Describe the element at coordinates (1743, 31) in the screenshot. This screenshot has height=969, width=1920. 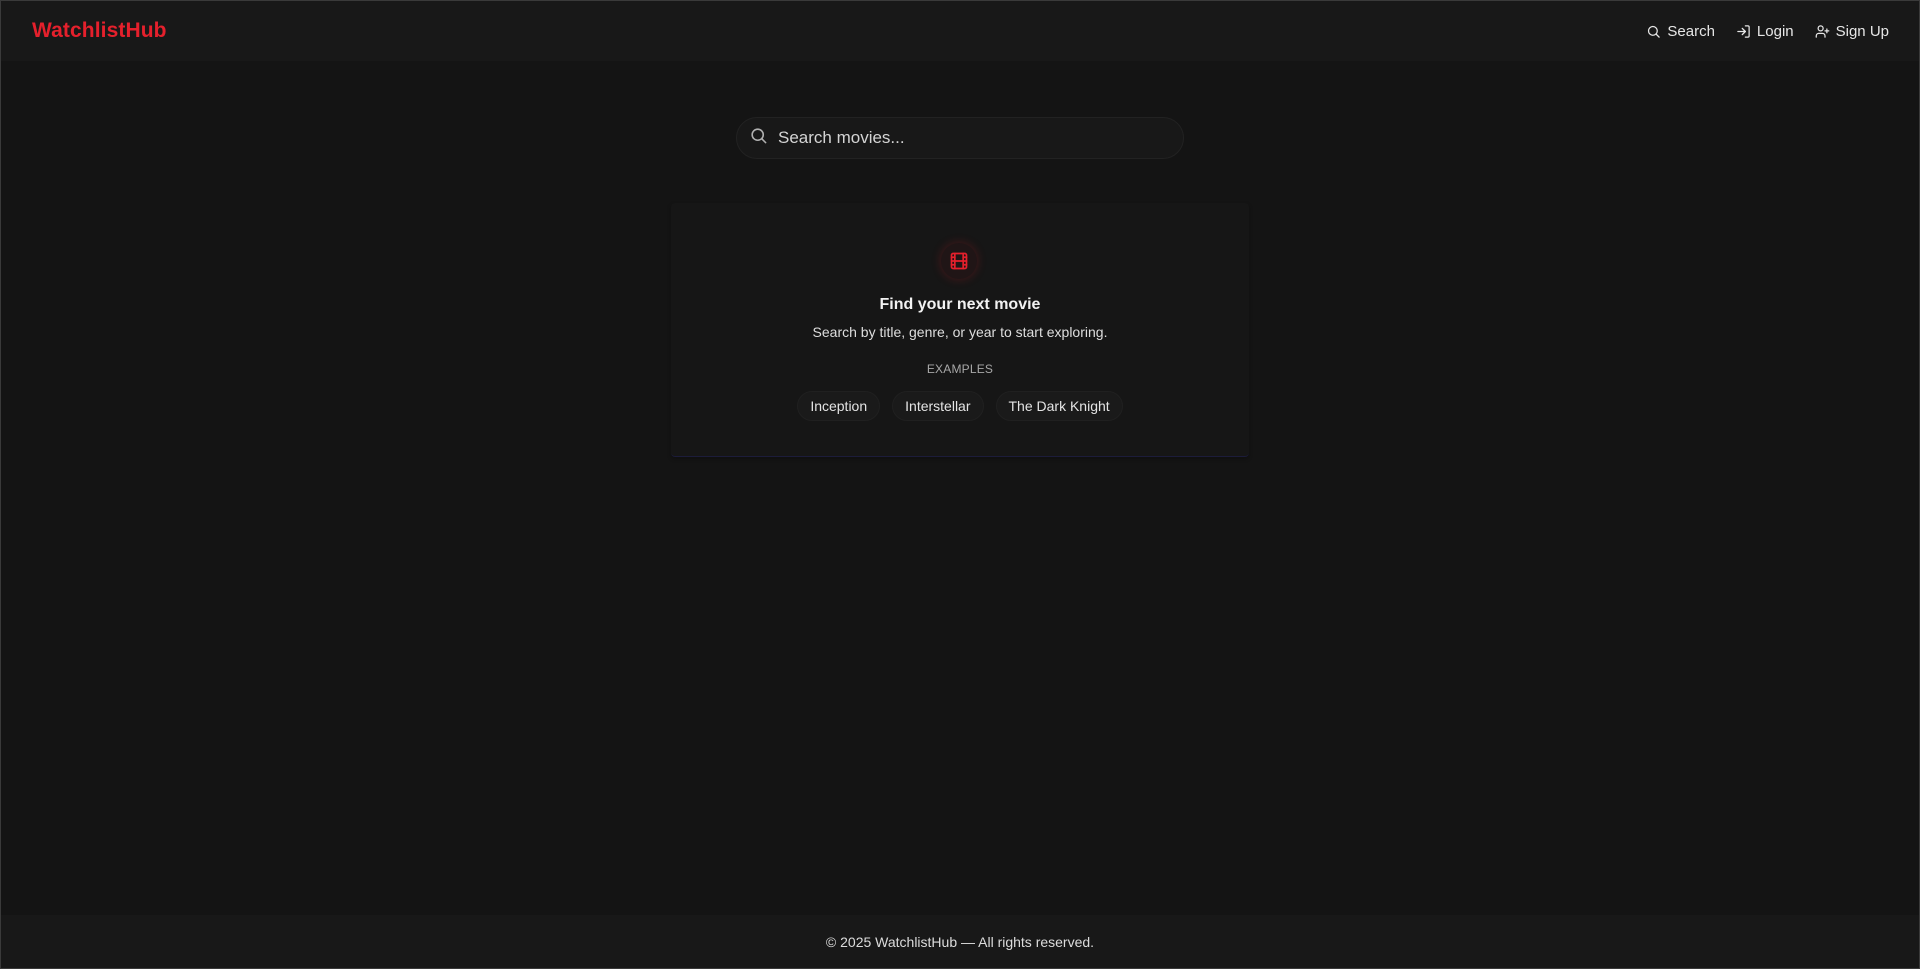
I see `login-icon` at that location.